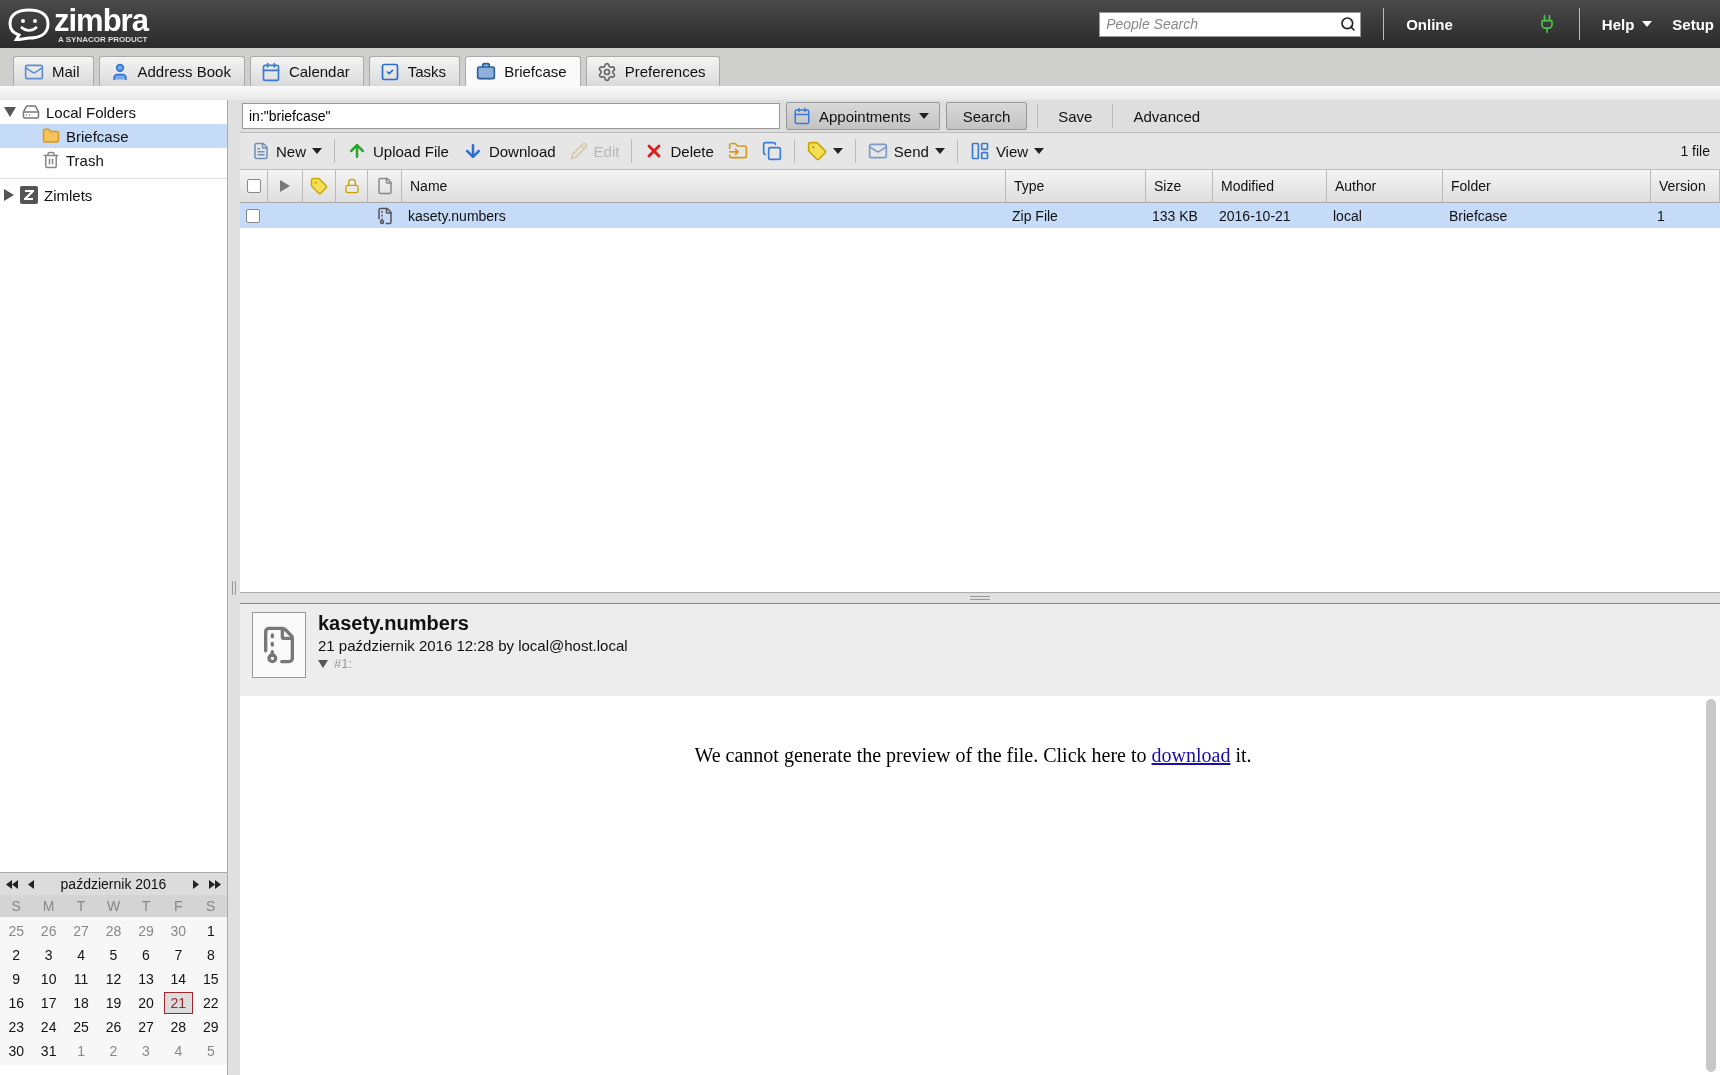 The width and height of the screenshot is (1720, 1075). What do you see at coordinates (287, 151) in the screenshot?
I see `new-button: New` at bounding box center [287, 151].